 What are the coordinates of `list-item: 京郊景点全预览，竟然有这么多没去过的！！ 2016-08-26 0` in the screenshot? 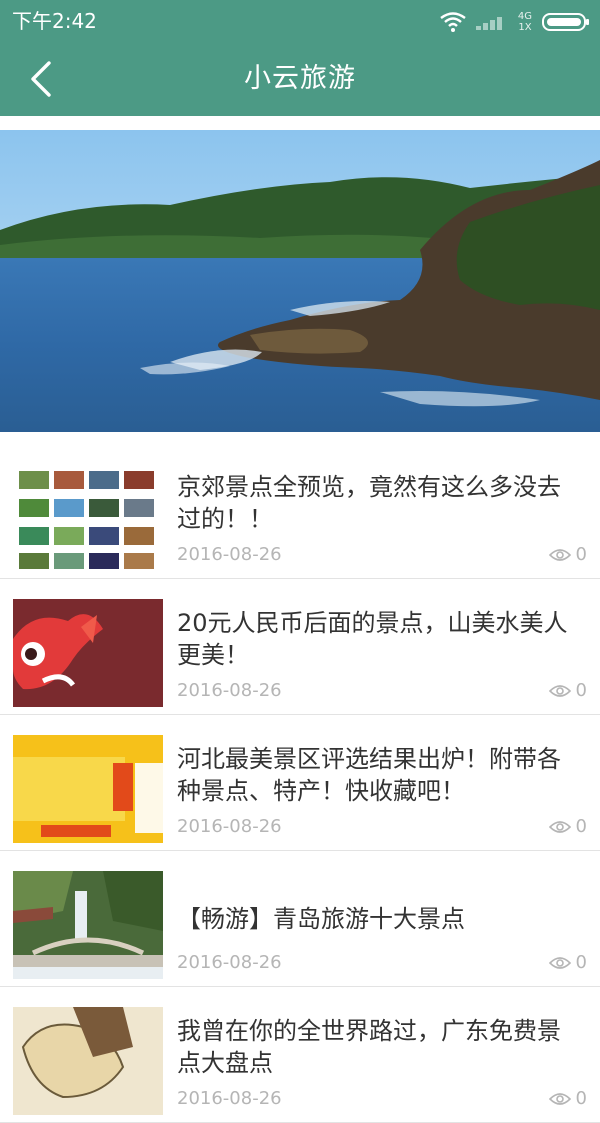 It's located at (300, 511).